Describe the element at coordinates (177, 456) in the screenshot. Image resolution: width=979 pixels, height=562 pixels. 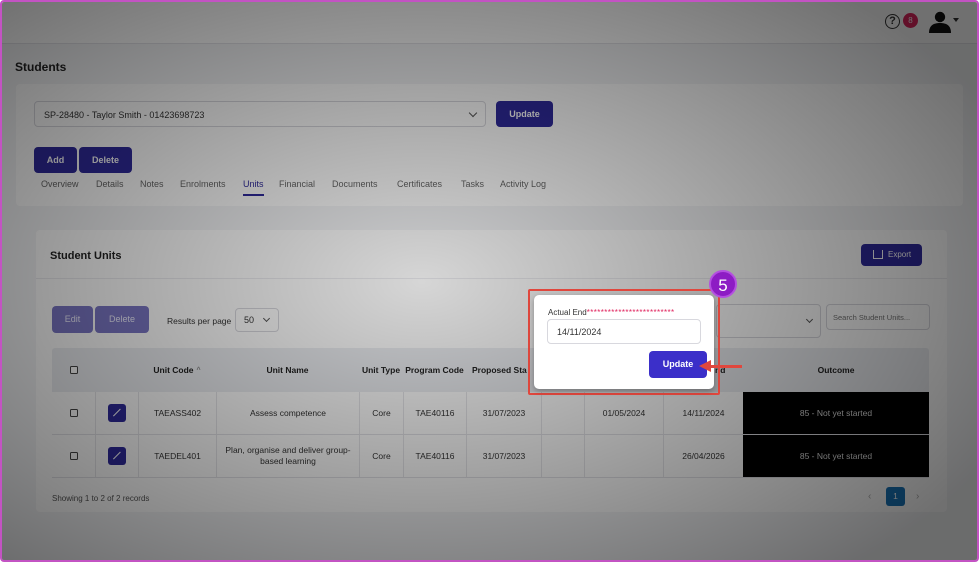
I see `cell-unit-code: TAEDEL401` at that location.